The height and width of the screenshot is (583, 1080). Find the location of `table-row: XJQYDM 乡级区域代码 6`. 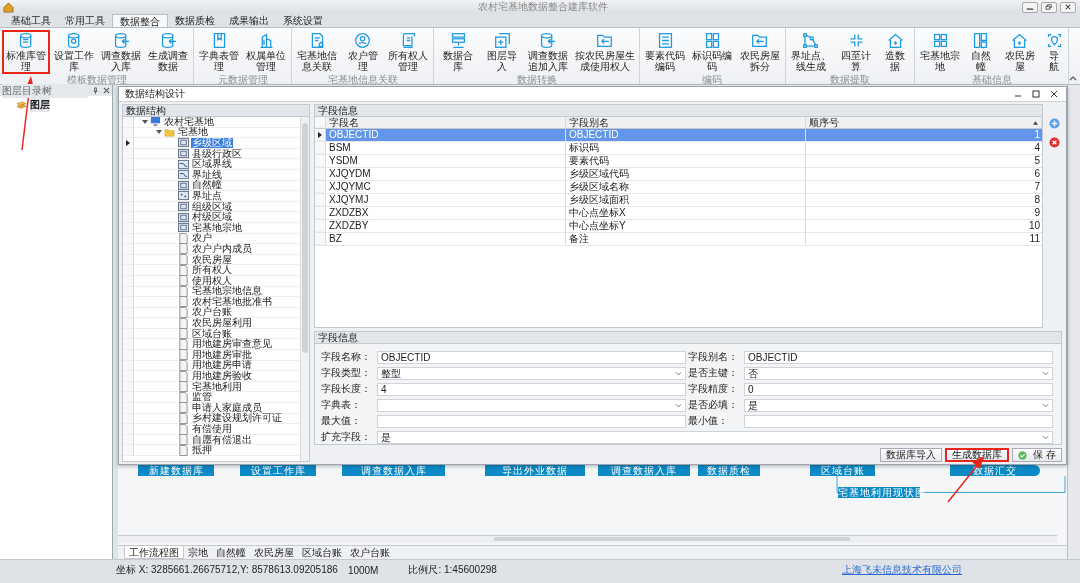

table-row: XJQYDM 乡级区域代码 6 is located at coordinates (678, 174).